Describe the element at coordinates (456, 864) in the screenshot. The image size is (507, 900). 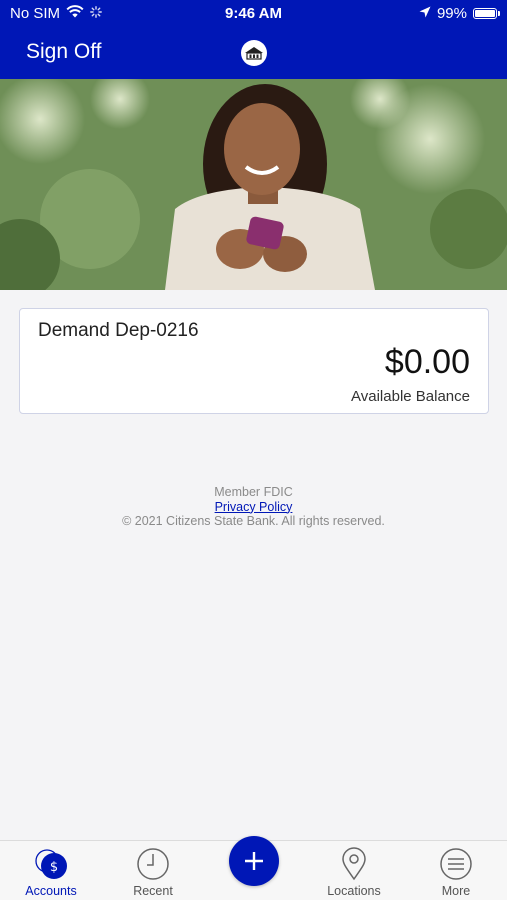
I see `menu-icon` at that location.